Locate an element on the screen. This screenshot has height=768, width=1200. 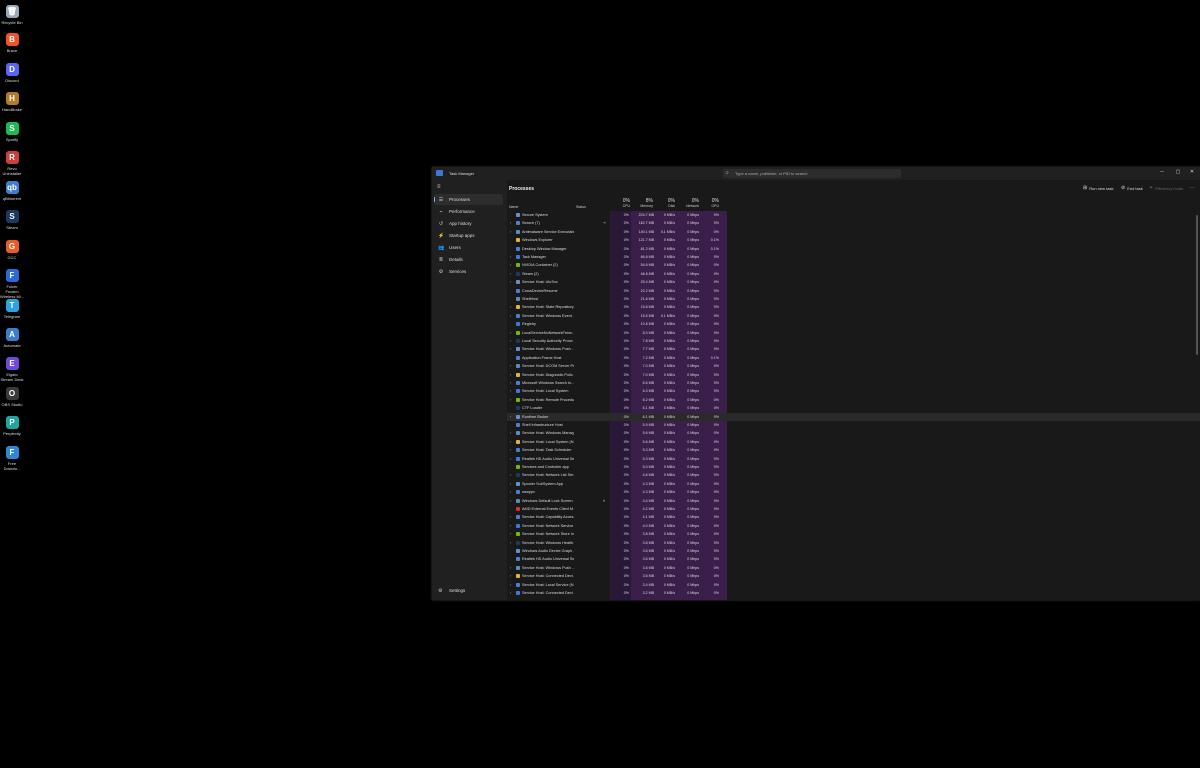
run-new-task-button: ⊞ Run new task is located at coordinates (1098, 188).